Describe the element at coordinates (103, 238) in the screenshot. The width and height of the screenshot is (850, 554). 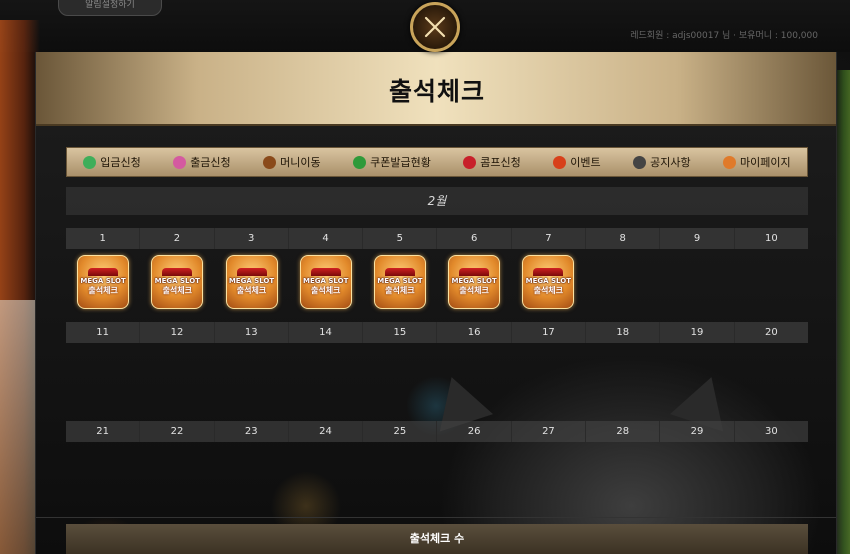
I see `day-number: 1` at that location.